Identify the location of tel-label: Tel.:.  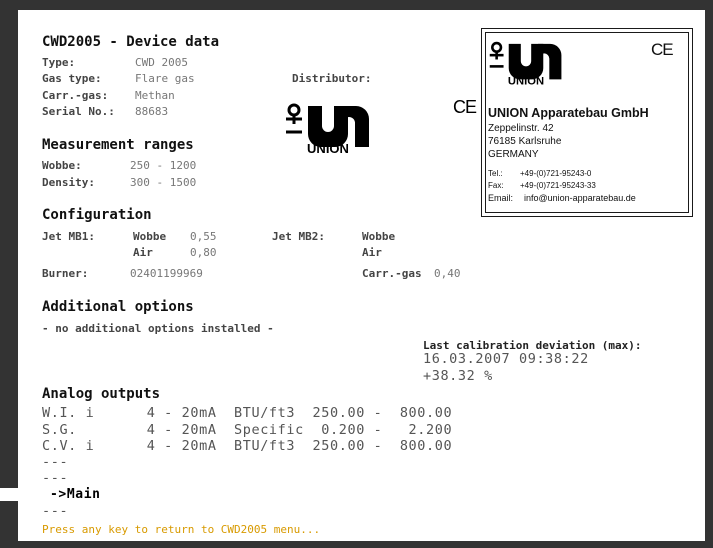
(495, 173).